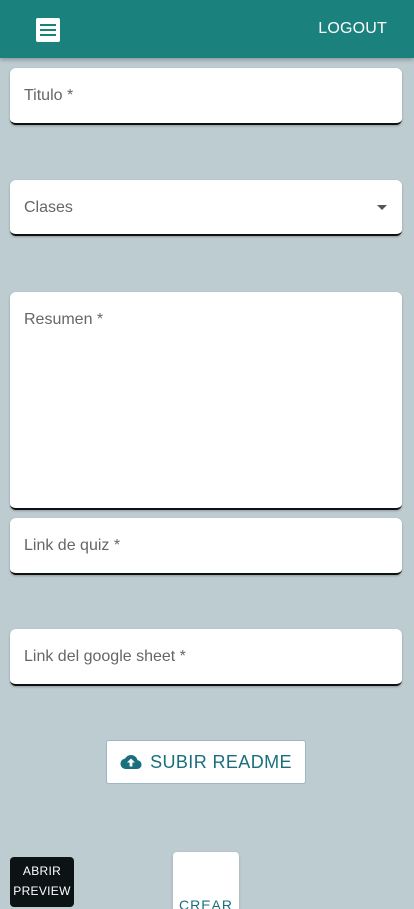  What do you see at coordinates (206, 96) in the screenshot?
I see `titulo-field: Titulo *` at bounding box center [206, 96].